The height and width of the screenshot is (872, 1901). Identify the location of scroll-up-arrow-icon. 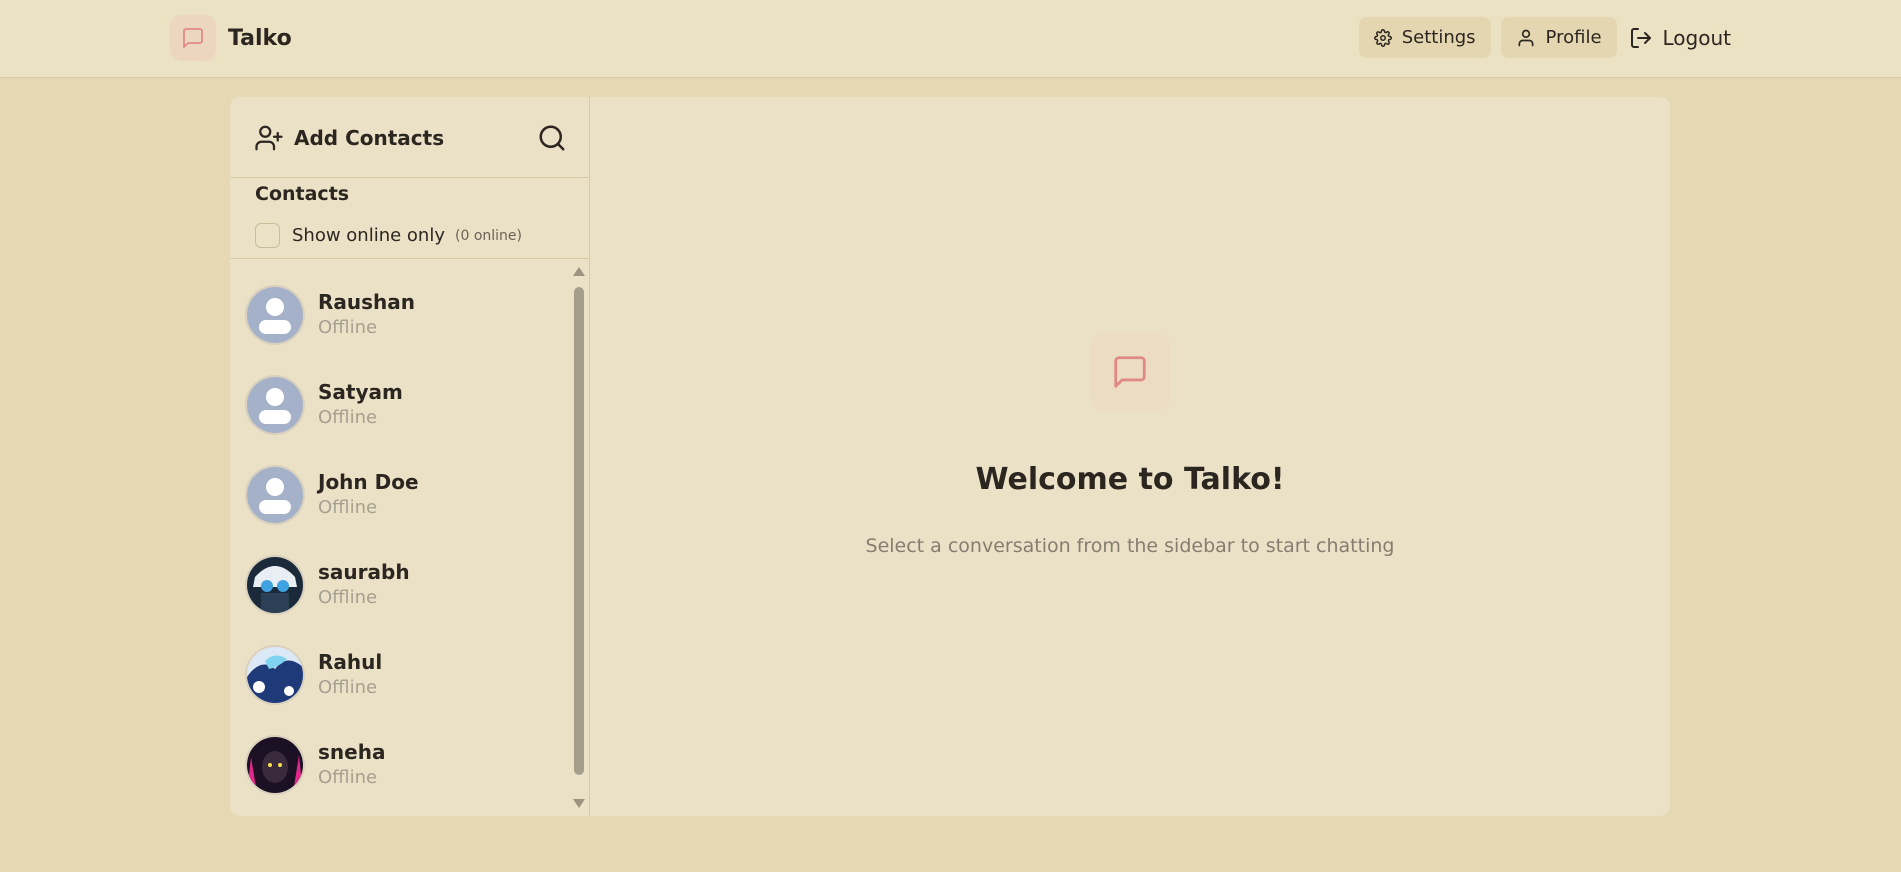
(579, 271).